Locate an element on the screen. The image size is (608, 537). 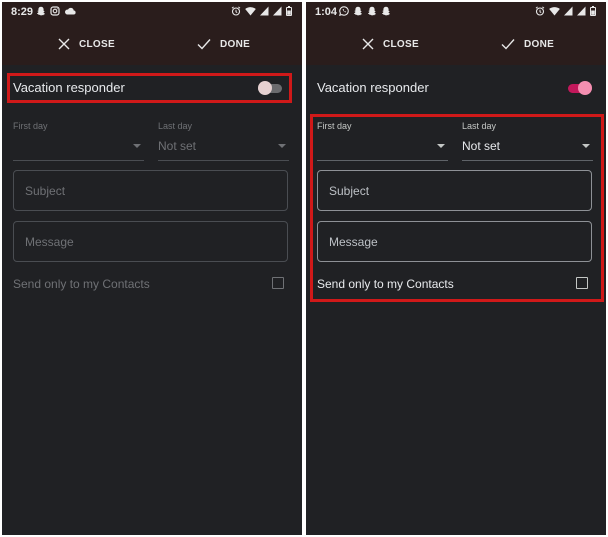
cloud-icon is located at coordinates (70, 11).